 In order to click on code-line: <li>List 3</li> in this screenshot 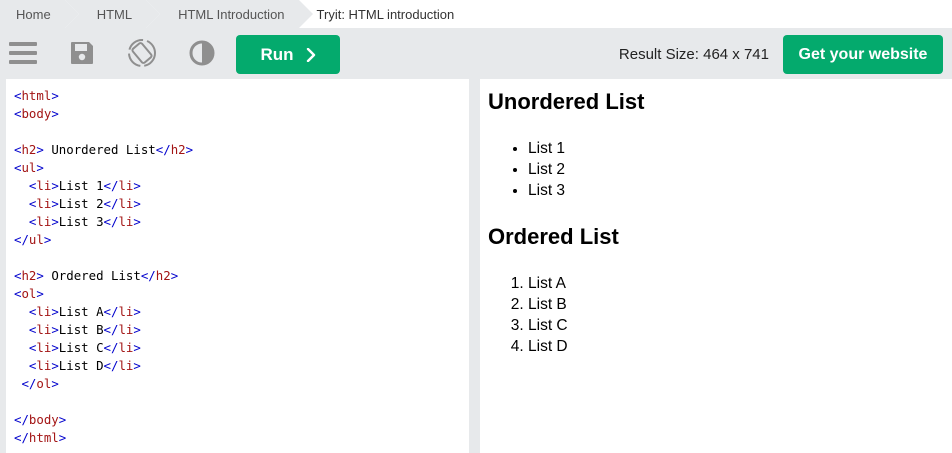, I will do `click(237, 222)`.